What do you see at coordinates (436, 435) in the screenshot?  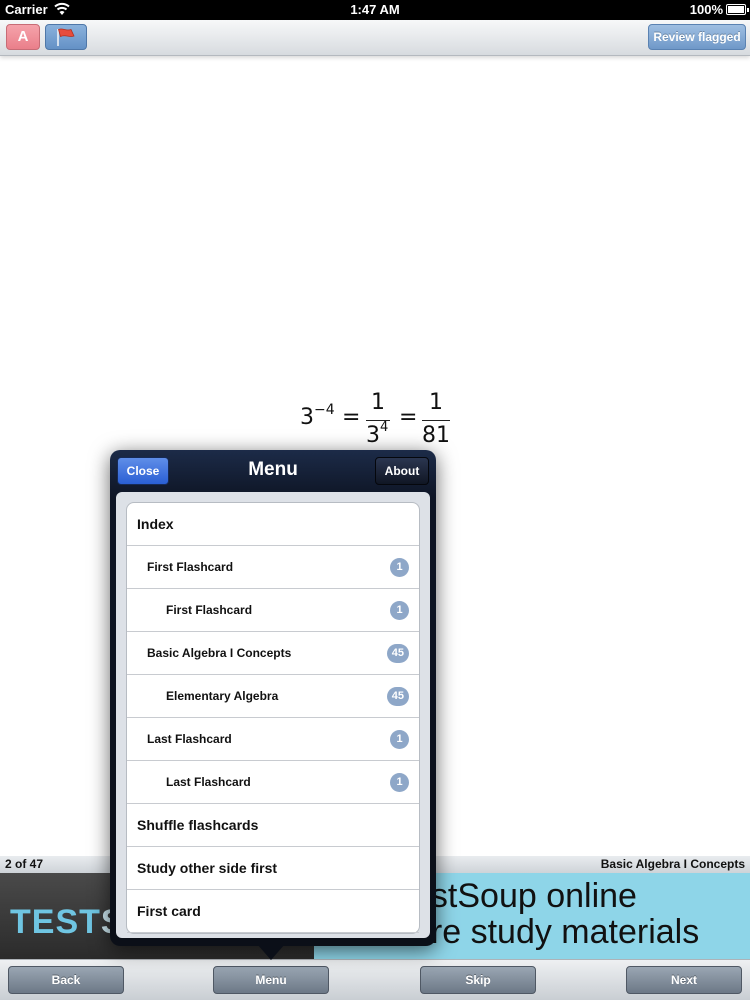 I see `formula-denominator-2: 81` at bounding box center [436, 435].